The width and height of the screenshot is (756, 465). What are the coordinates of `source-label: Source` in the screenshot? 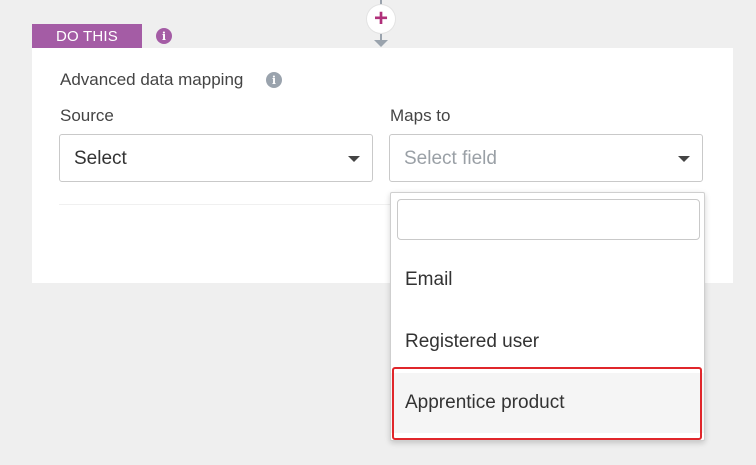 It's located at (87, 115).